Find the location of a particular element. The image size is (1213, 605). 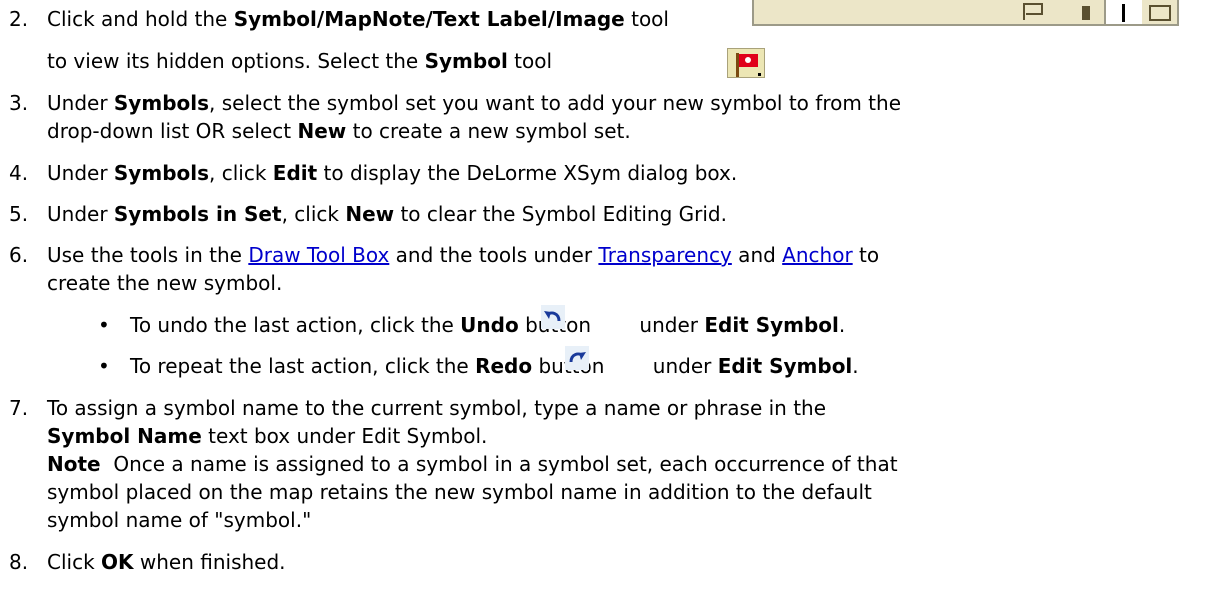

section-name: Symbols in Set is located at coordinates (197, 214).